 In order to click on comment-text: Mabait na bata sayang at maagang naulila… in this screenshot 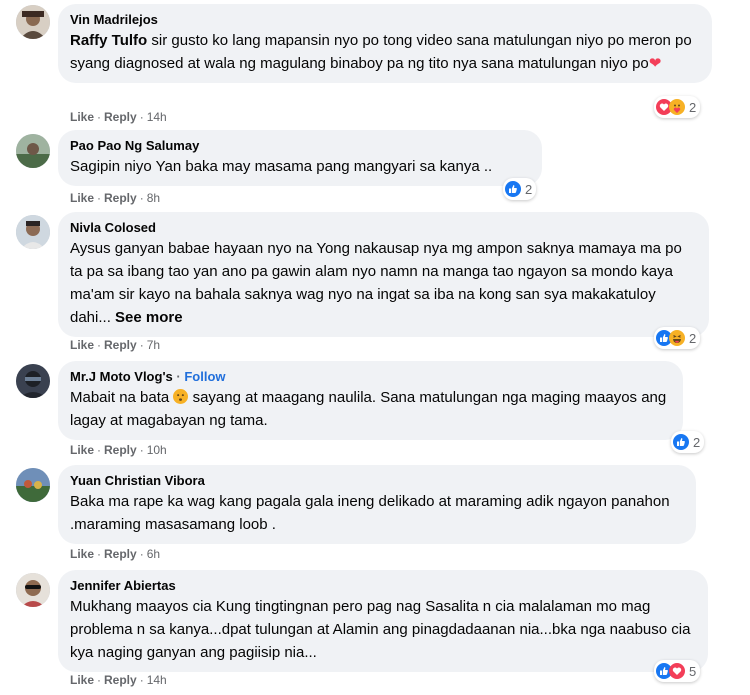, I will do `click(368, 408)`.